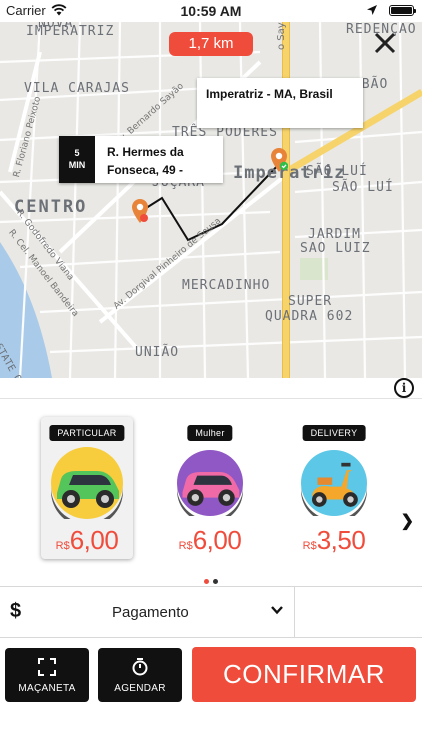 The height and width of the screenshot is (750, 422). Describe the element at coordinates (77, 88) in the screenshot. I see `area-label-vila-carajas: VILA CARAJAS` at that location.